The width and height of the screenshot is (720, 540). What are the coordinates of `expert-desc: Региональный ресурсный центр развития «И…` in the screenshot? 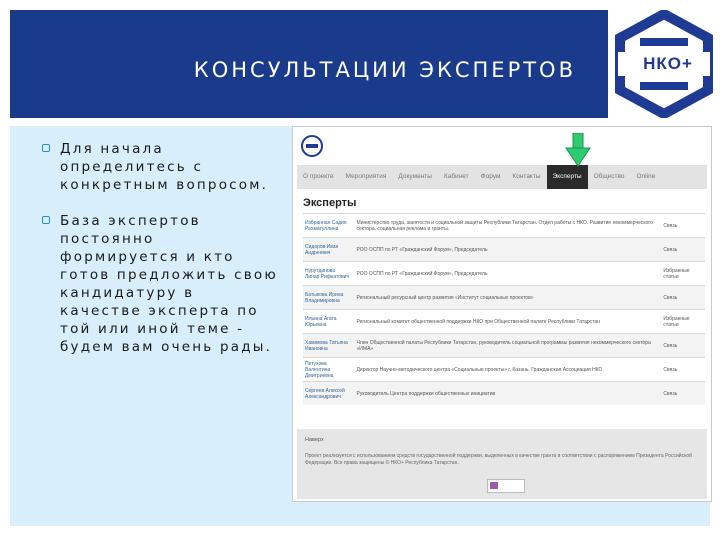 It's located at (445, 297).